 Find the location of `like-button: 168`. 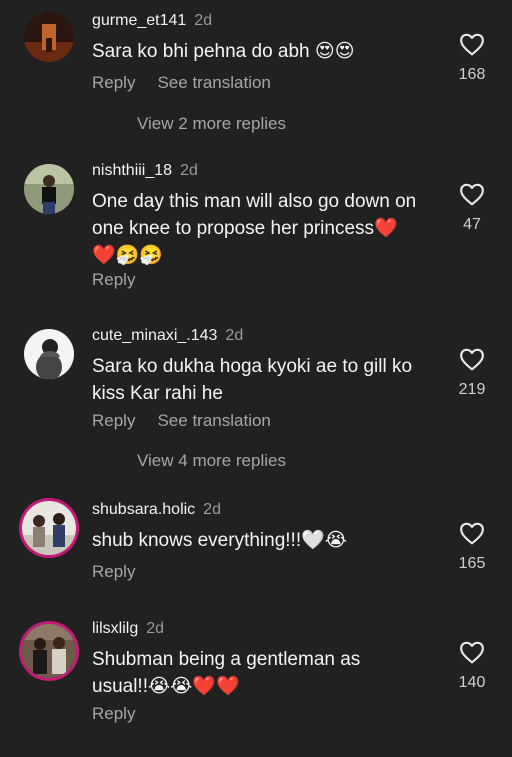

like-button: 168 is located at coordinates (472, 58).